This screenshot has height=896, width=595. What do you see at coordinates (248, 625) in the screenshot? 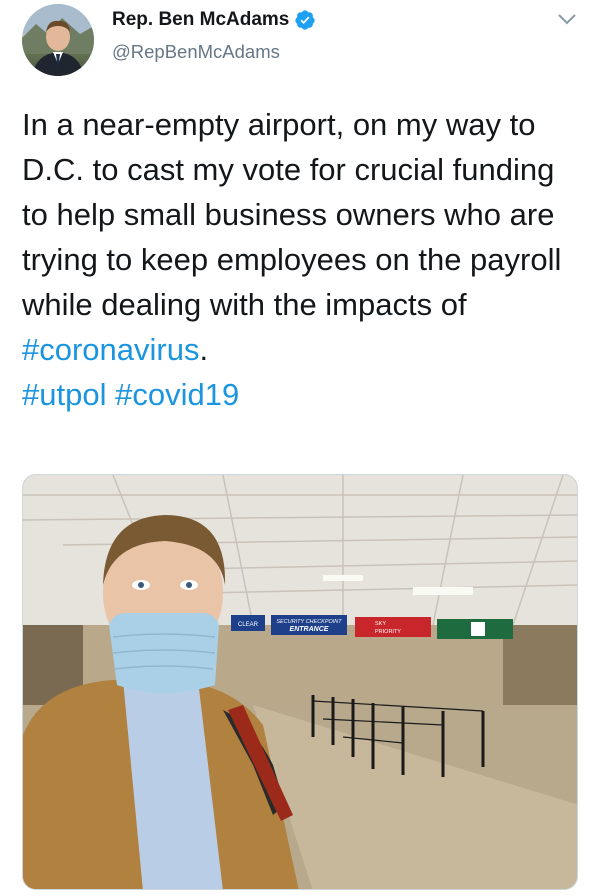
I see `sign-clear: CLEAR` at bounding box center [248, 625].